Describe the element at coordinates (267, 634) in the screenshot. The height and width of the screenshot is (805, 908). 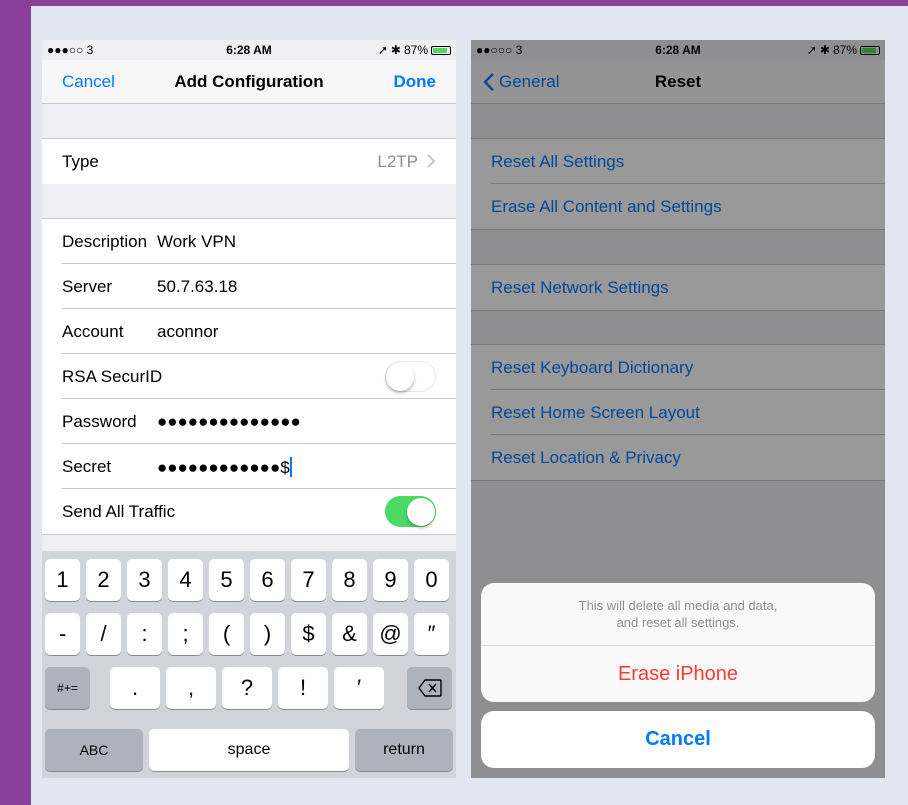
I see `key-close-paren: )` at that location.